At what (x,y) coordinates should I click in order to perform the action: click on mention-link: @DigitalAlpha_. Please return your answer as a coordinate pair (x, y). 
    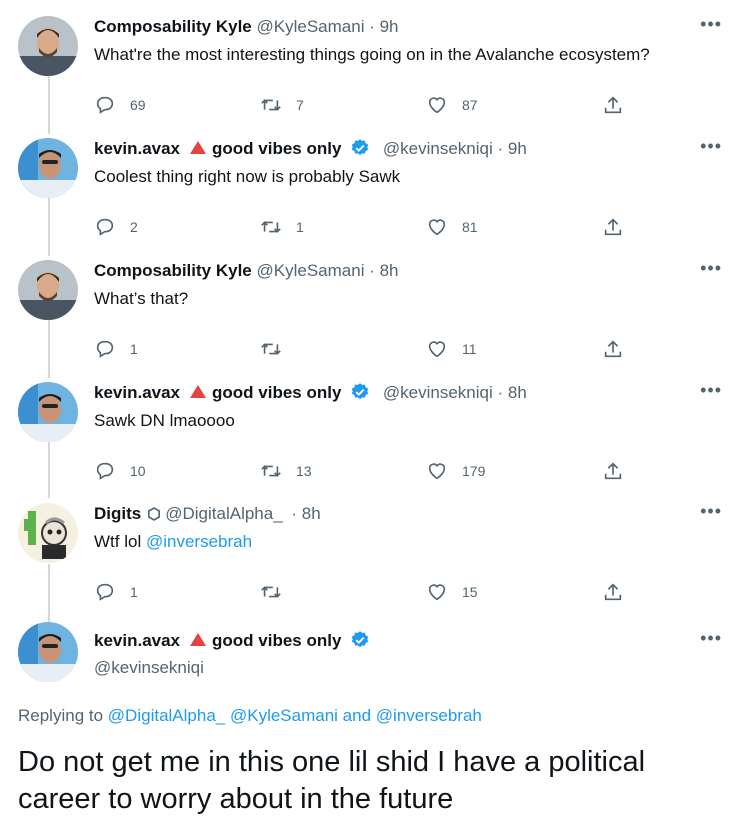
    Looking at the image, I should click on (166, 715).